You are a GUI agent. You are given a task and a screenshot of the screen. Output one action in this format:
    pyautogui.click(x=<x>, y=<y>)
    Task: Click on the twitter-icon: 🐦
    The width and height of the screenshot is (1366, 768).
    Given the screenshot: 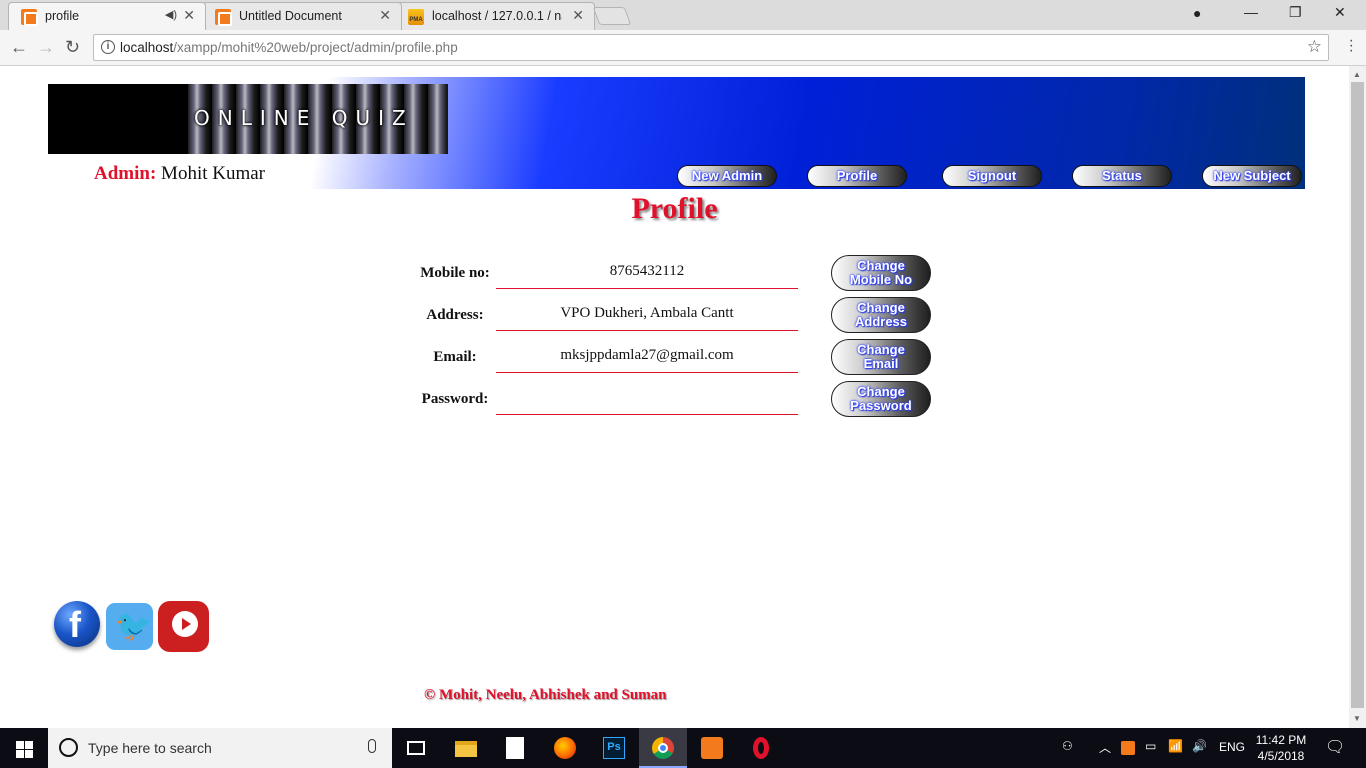 What is the action you would take?
    pyautogui.click(x=129, y=626)
    